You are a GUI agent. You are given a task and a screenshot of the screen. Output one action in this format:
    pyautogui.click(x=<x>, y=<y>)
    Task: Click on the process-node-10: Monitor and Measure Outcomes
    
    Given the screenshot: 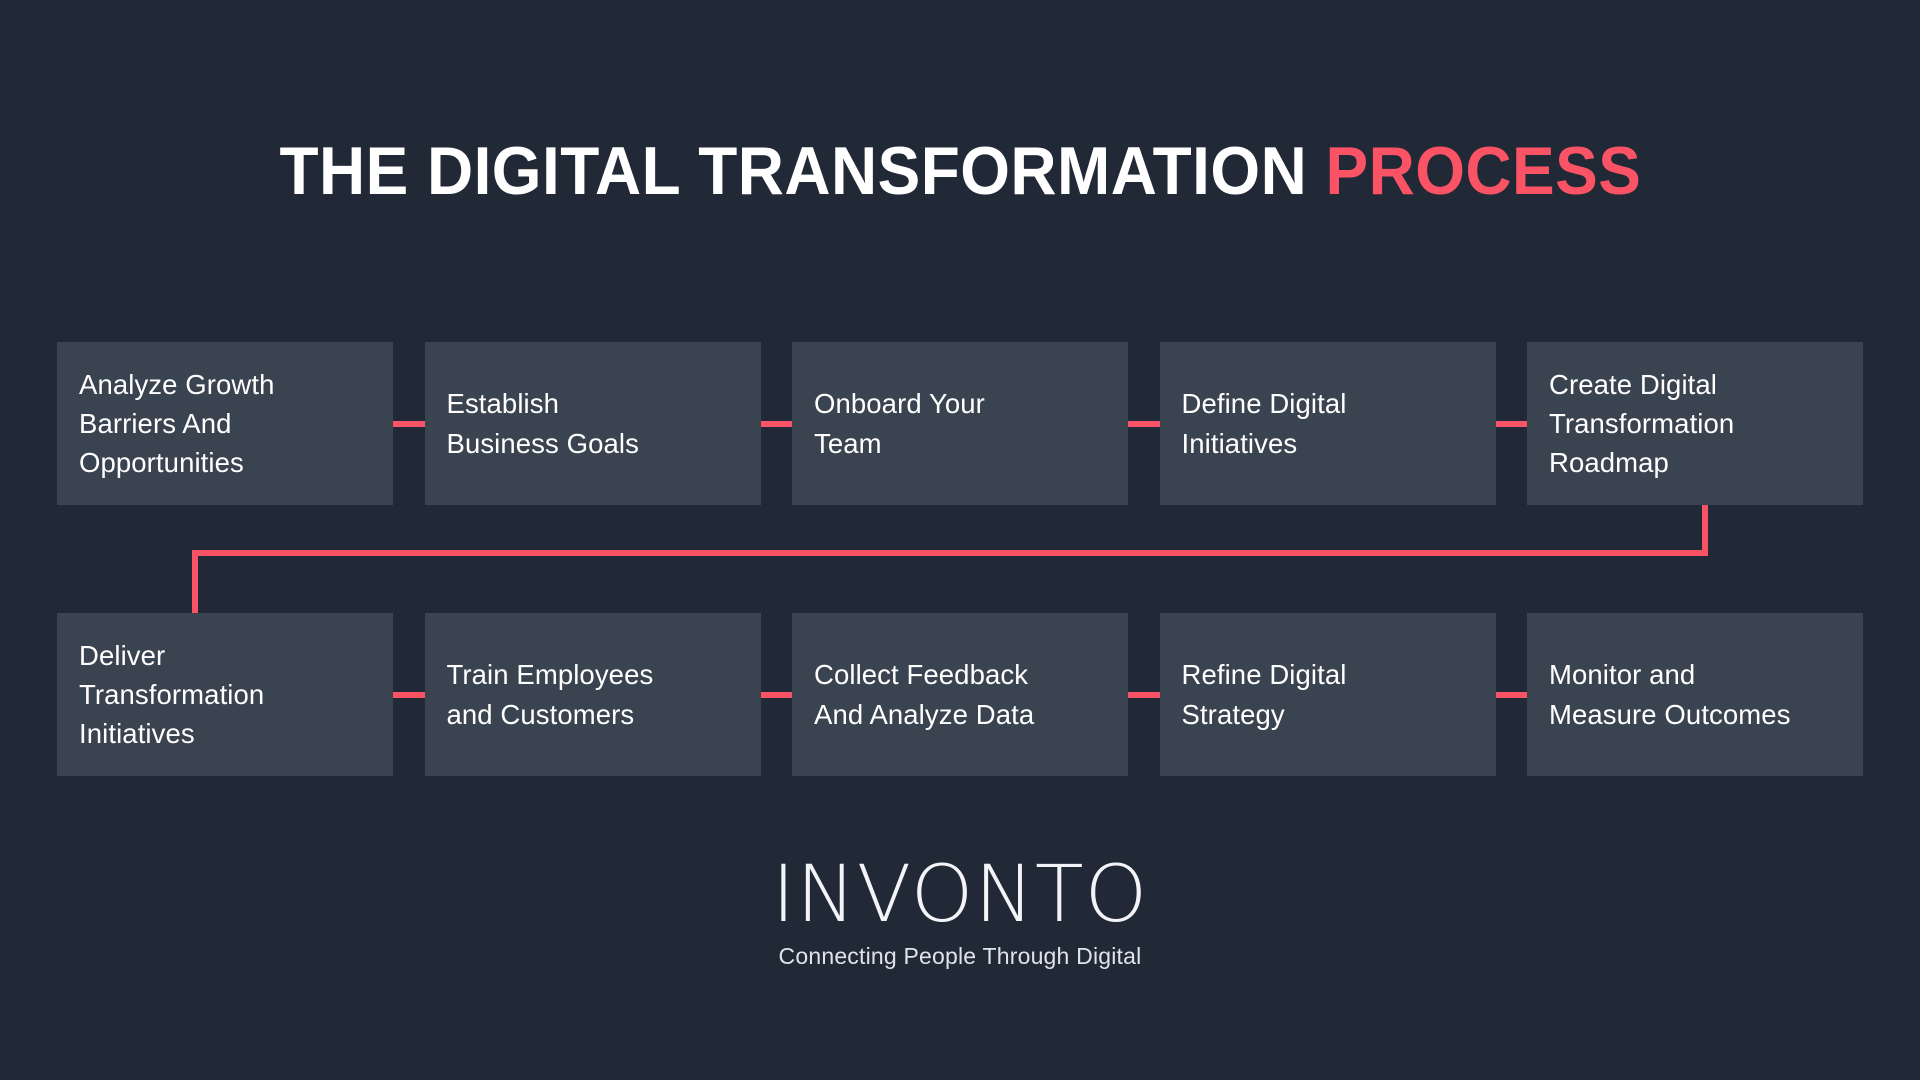 What is the action you would take?
    pyautogui.click(x=1695, y=694)
    